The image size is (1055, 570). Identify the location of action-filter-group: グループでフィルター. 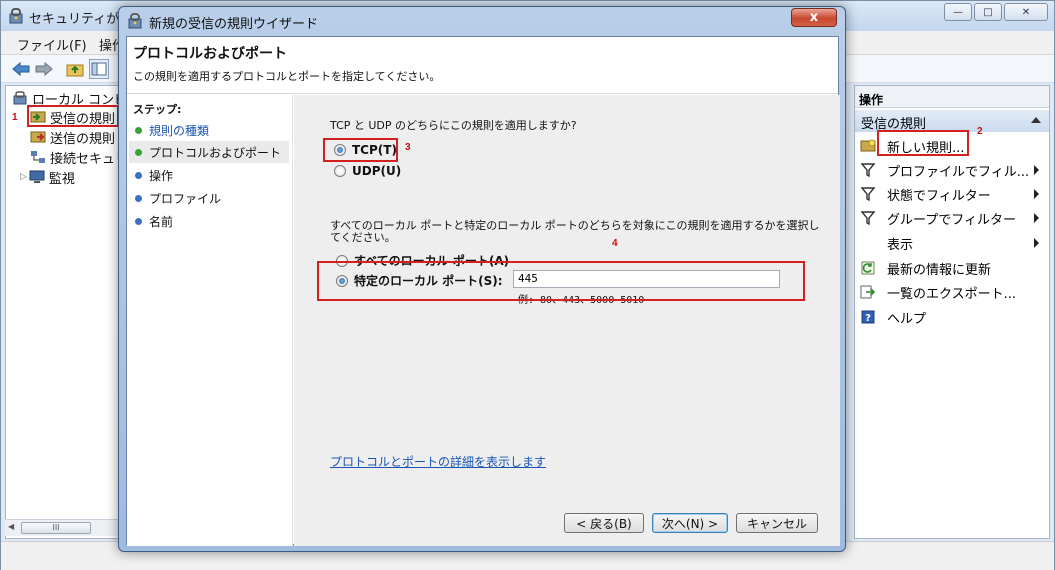
(952, 218).